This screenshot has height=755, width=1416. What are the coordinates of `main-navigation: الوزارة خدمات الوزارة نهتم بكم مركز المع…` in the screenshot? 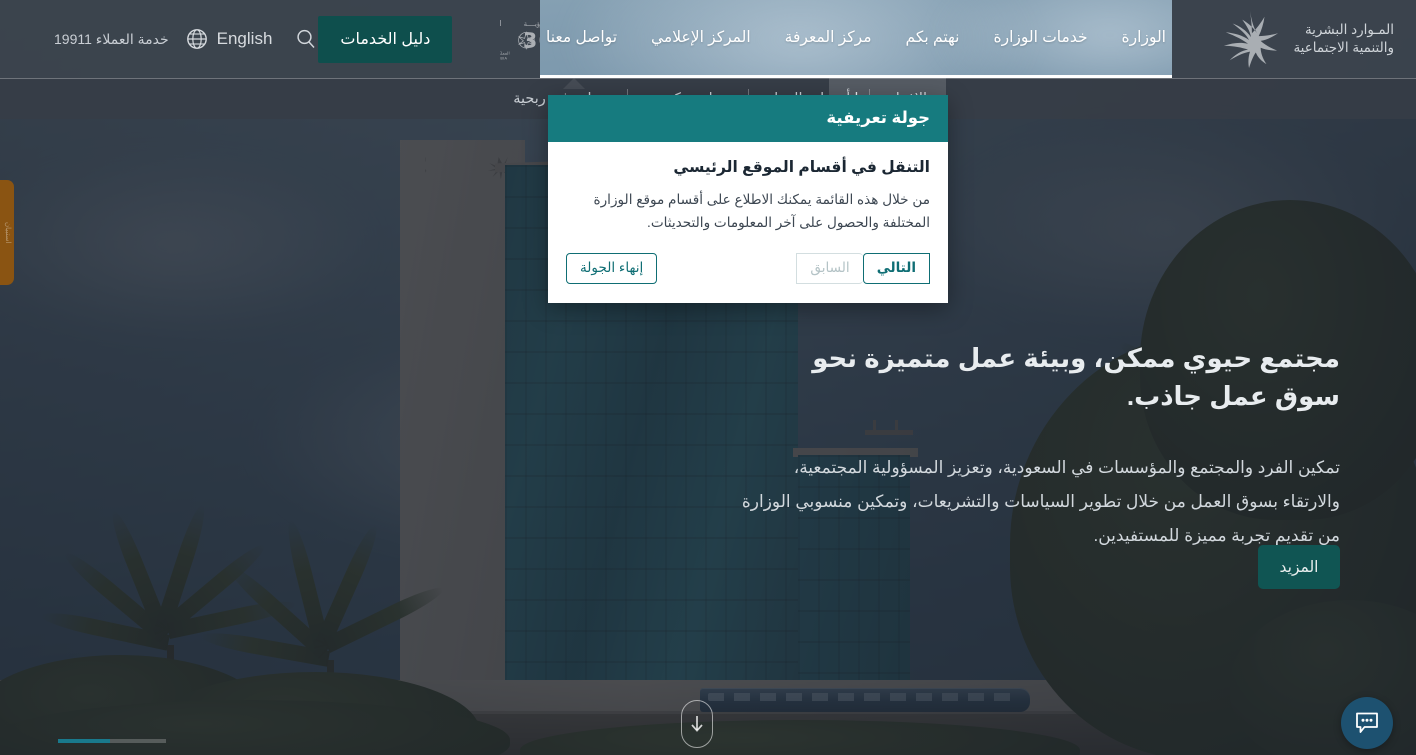 It's located at (856, 37).